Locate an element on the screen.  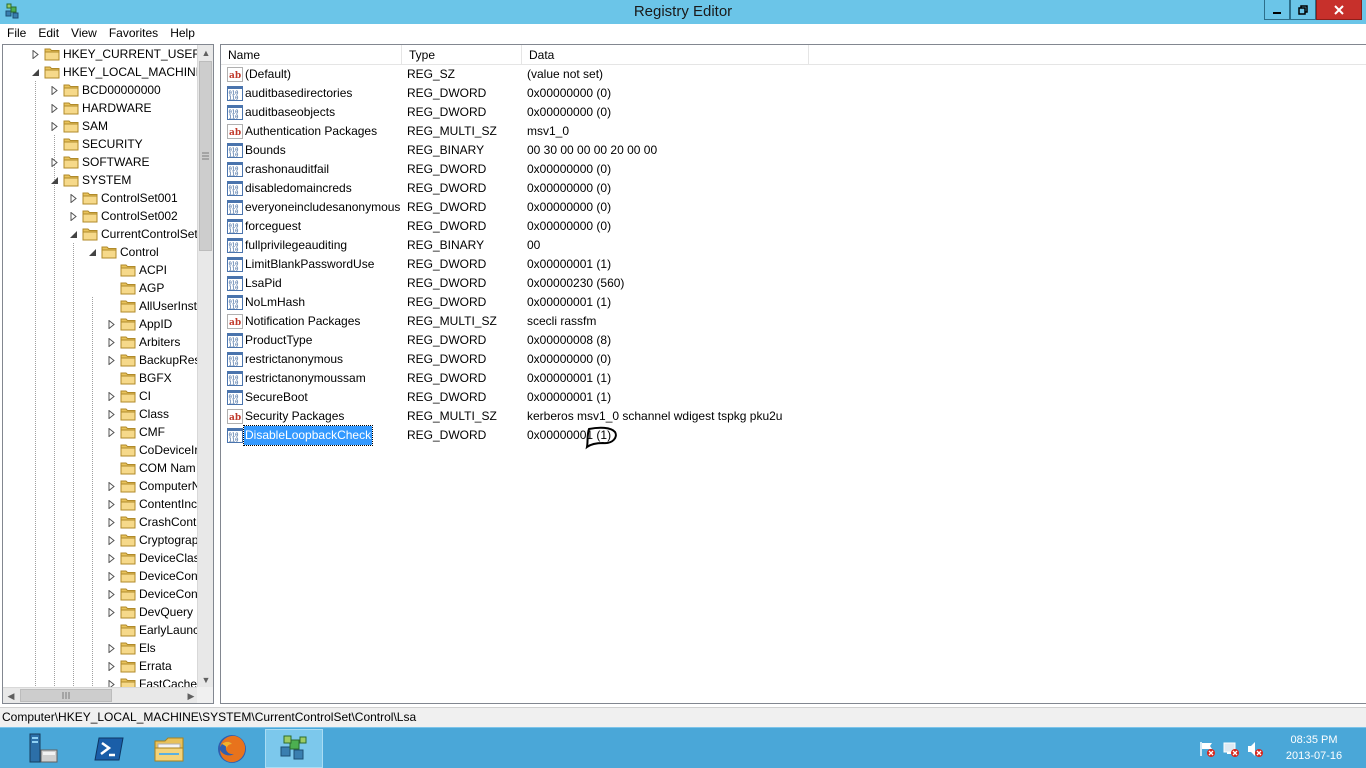
scroll-down-arrow-icon: ▼ is located at coordinates (205, 680).